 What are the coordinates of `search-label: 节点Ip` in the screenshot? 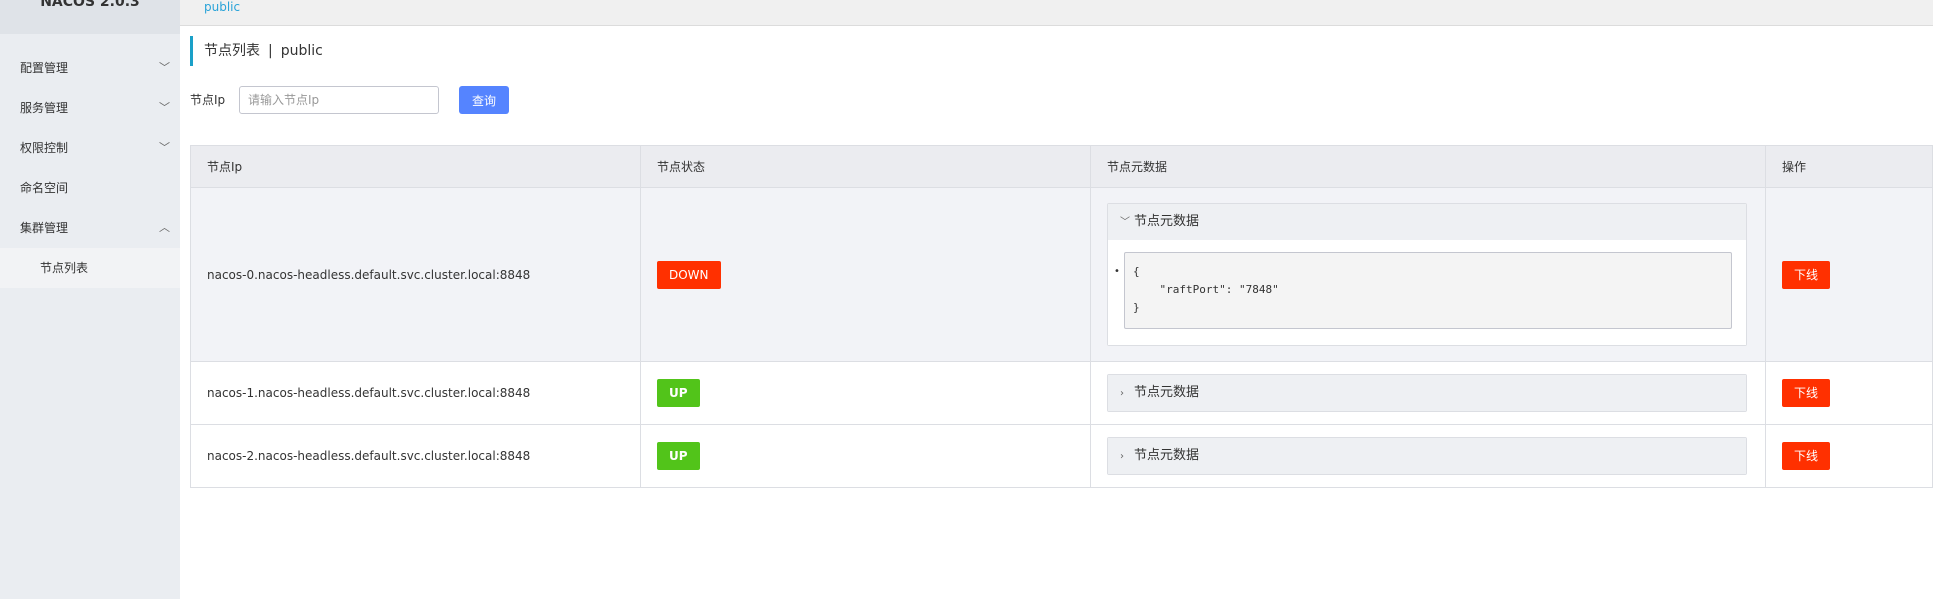 It's located at (208, 100).